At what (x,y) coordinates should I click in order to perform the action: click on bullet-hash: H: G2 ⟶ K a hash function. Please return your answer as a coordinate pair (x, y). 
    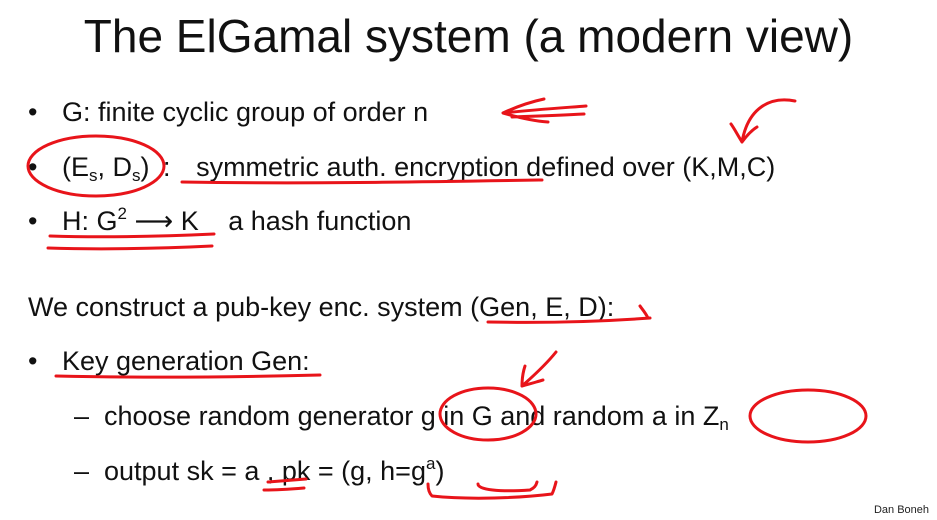
    Looking at the image, I should click on (236, 221).